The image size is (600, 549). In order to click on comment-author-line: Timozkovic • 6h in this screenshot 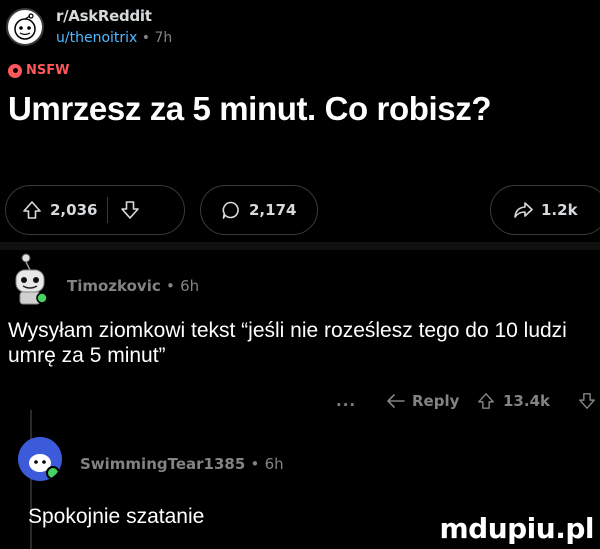, I will do `click(133, 286)`.